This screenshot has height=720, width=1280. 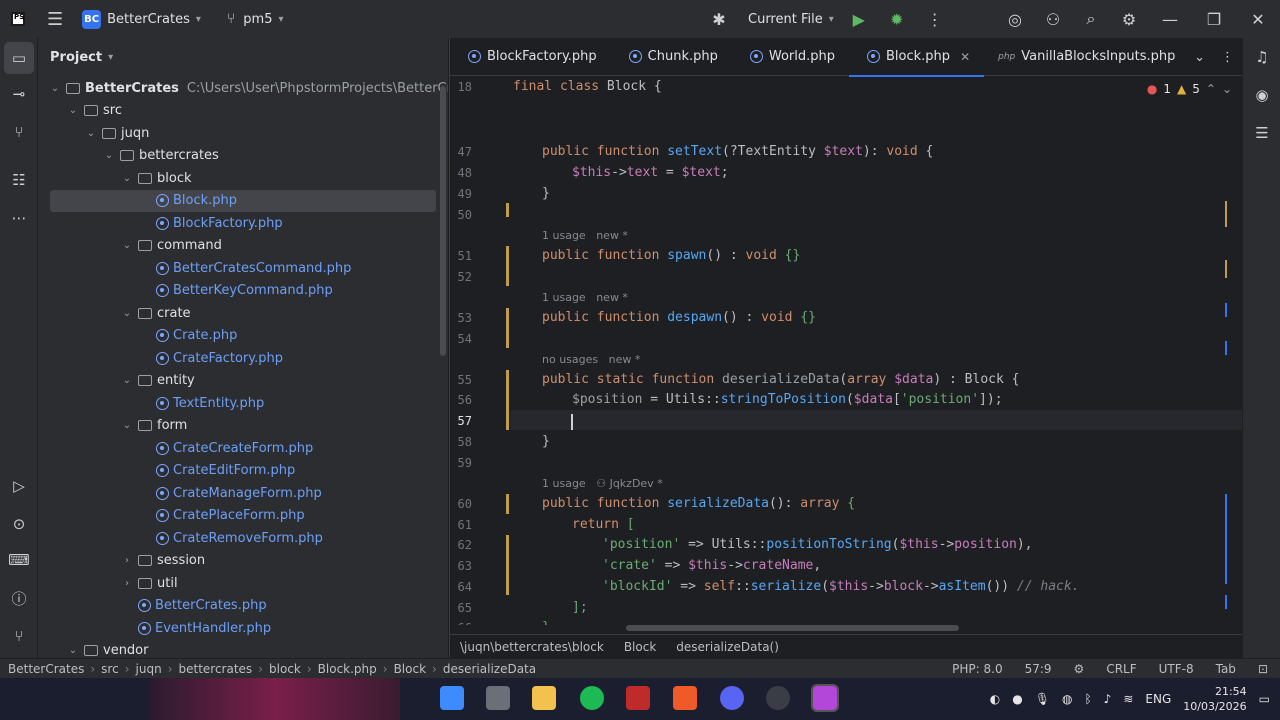 I want to click on project-name: BetterCrates, so click(x=148, y=19).